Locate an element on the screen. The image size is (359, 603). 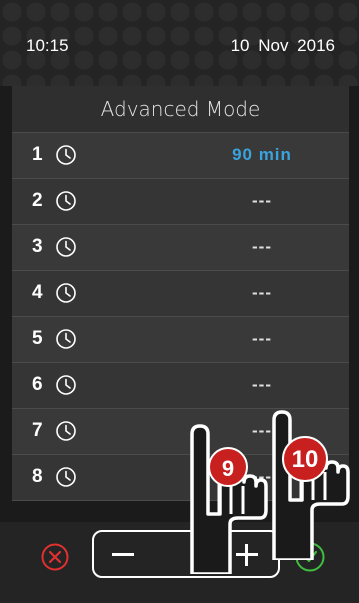
program-row: 5 --- is located at coordinates (180, 340).